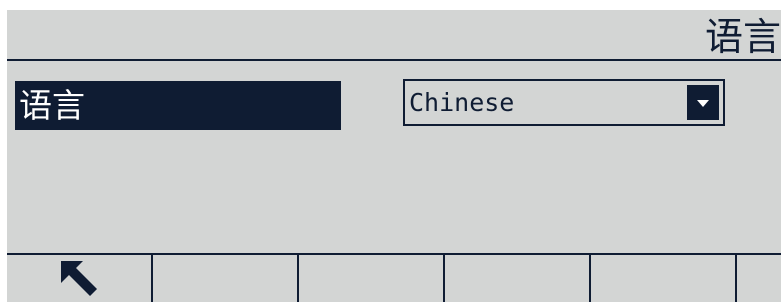 This screenshot has height=302, width=781. What do you see at coordinates (178, 105) in the screenshot?
I see `language-field-label: 语言` at bounding box center [178, 105].